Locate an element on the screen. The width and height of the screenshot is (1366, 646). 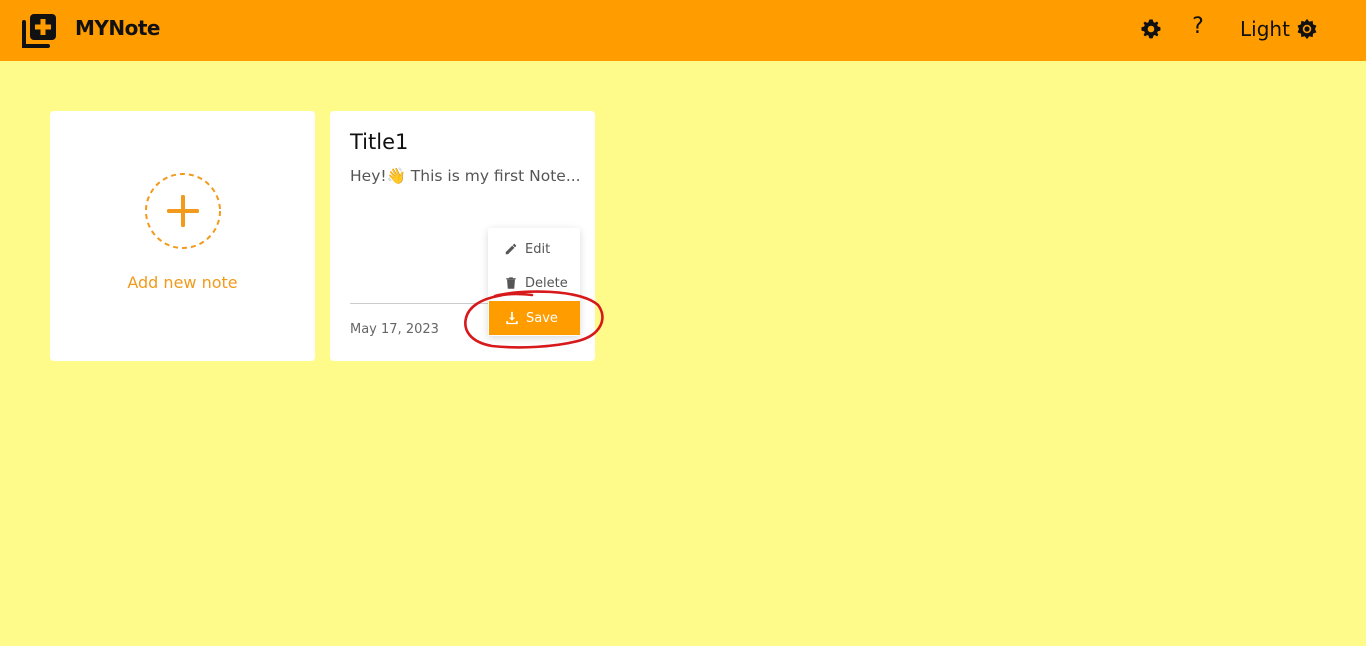
delete-menu-item: Delete is located at coordinates (534, 283).